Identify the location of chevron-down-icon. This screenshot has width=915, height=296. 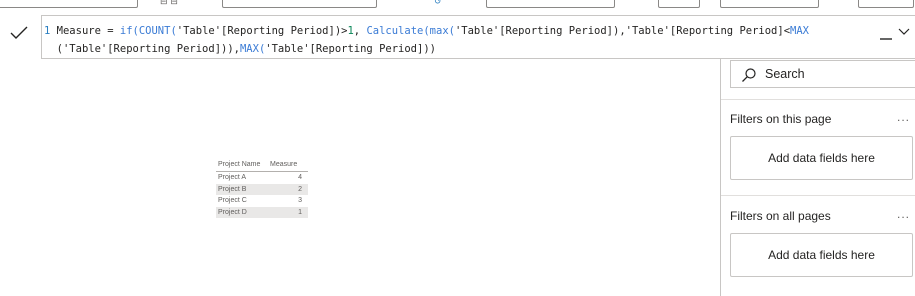
(904, 32).